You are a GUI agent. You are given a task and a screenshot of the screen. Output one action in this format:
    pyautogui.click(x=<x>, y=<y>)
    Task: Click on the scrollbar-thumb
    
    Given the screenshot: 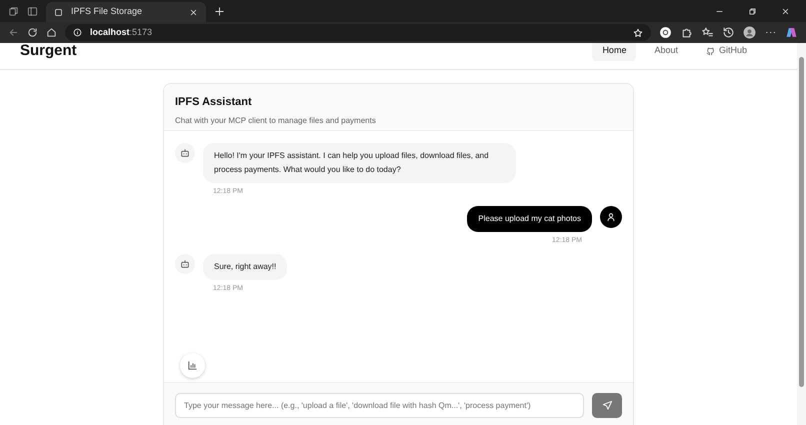 What is the action you would take?
    pyautogui.click(x=801, y=222)
    